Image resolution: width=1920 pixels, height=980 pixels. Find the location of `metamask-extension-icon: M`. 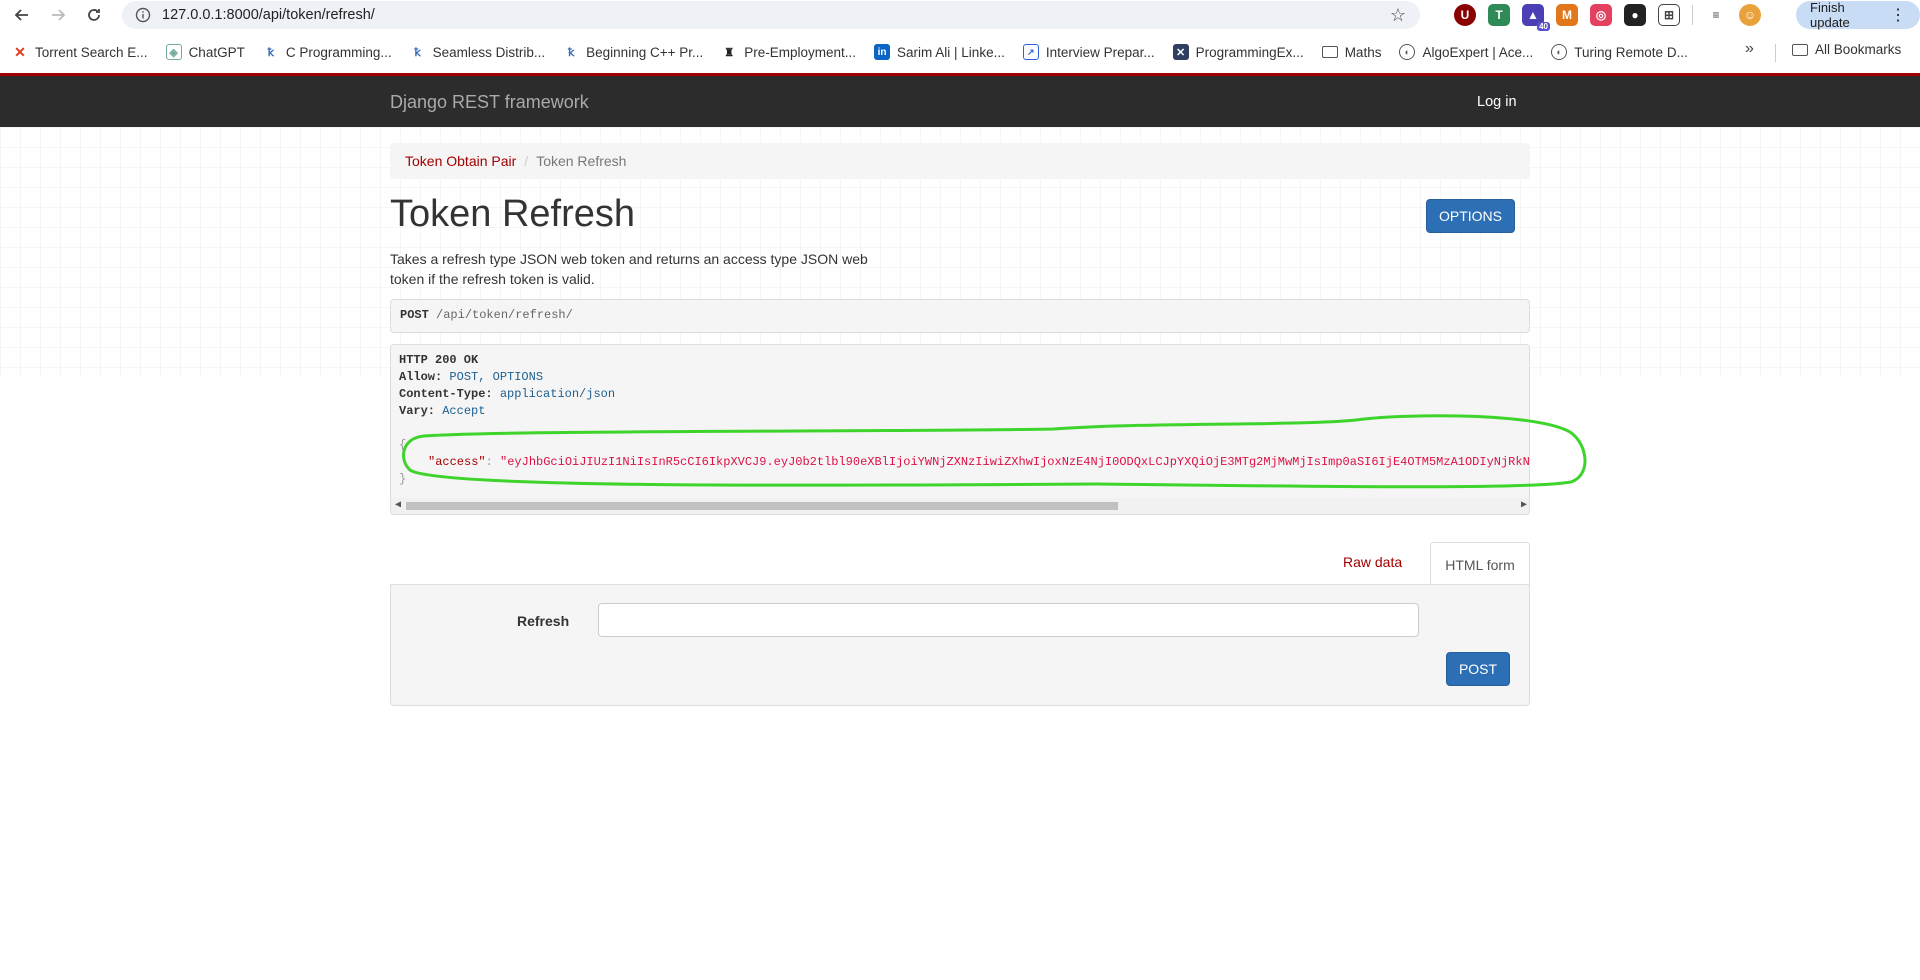

metamask-extension-icon: M is located at coordinates (1567, 15).